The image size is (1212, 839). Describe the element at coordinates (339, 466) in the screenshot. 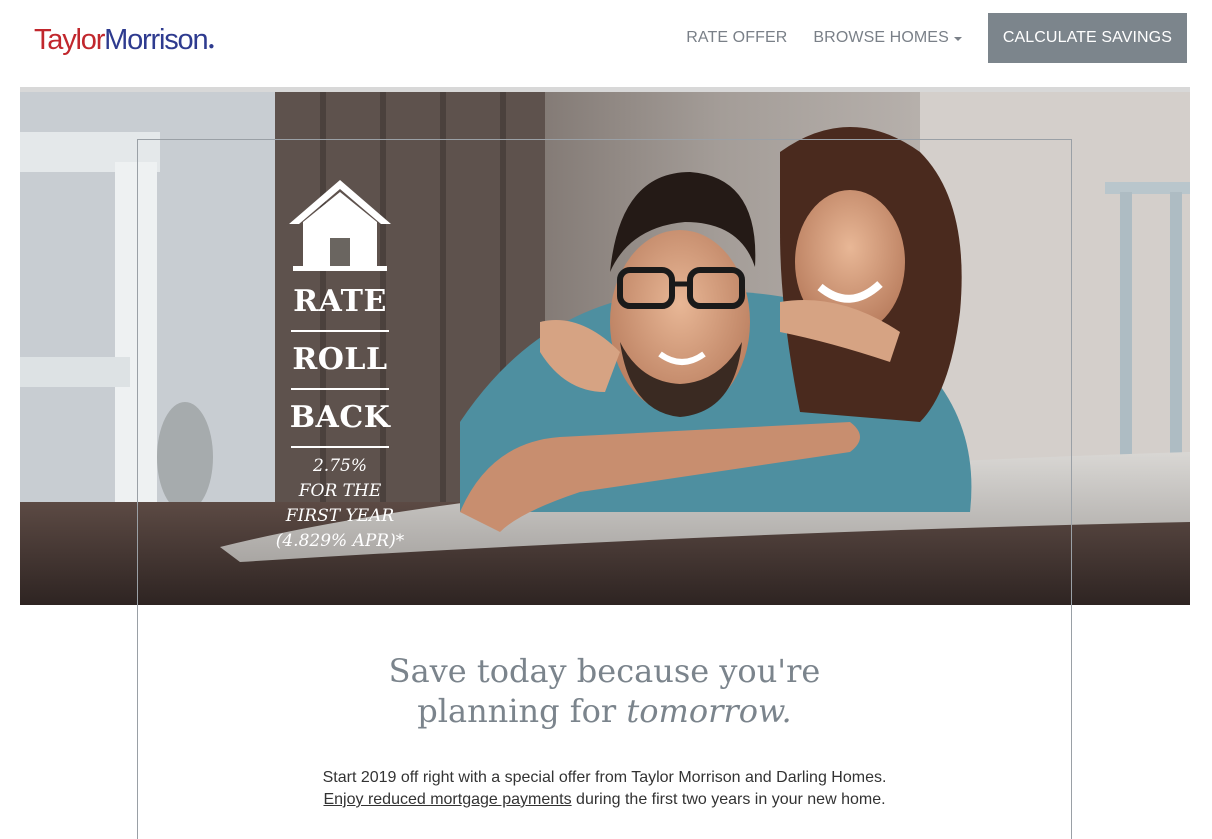

I see `badge-rate: 2.75%` at that location.